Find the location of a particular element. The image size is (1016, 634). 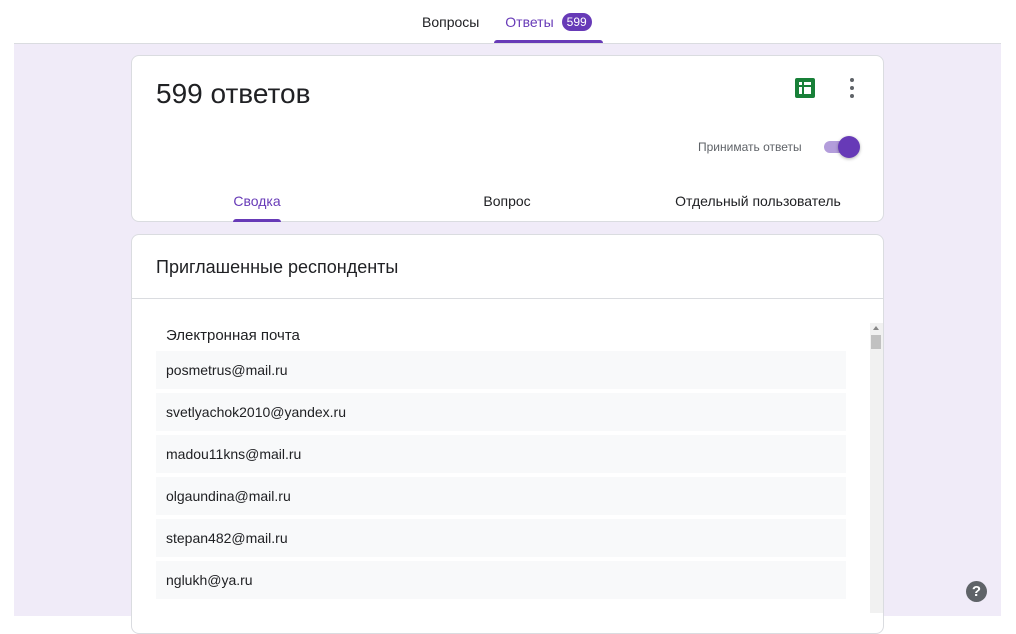

email-list-scrollbar is located at coordinates (876, 468).